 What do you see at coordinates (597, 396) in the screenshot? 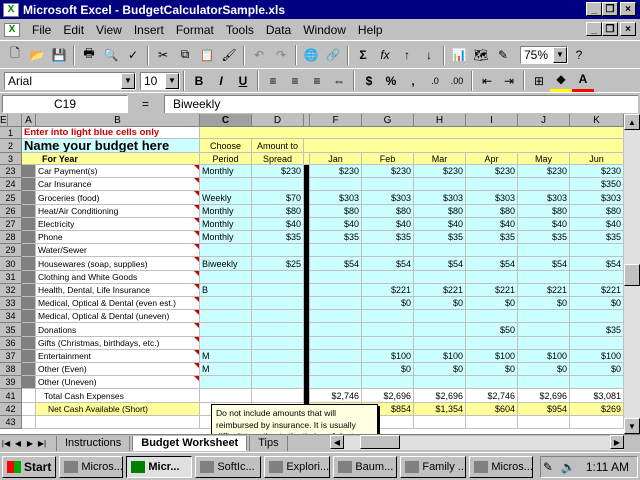
I see `month-cell: $3,081` at bounding box center [597, 396].